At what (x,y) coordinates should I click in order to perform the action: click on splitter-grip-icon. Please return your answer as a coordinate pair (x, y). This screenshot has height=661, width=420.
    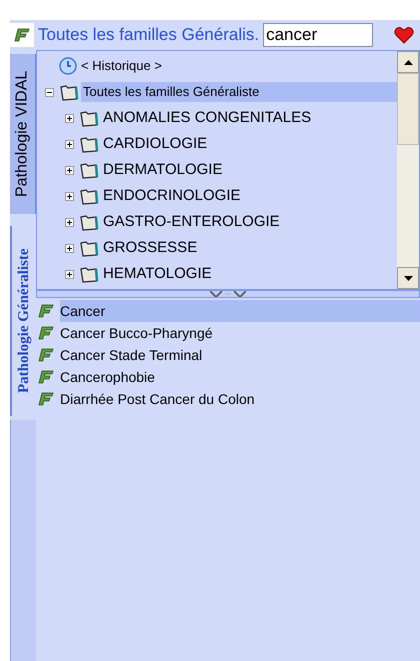
    Looking at the image, I should click on (228, 294).